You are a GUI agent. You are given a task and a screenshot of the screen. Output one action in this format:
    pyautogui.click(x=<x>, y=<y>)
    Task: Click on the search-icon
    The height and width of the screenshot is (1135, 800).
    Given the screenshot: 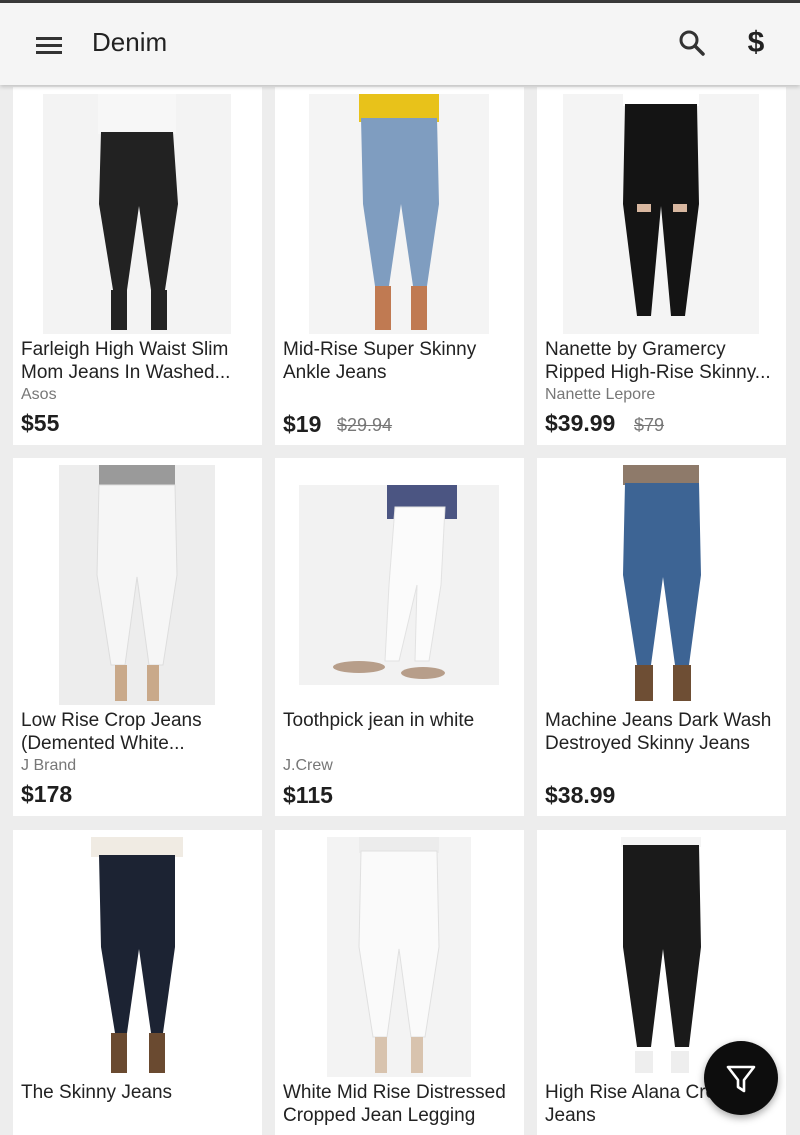 What is the action you would take?
    pyautogui.click(x=692, y=43)
    